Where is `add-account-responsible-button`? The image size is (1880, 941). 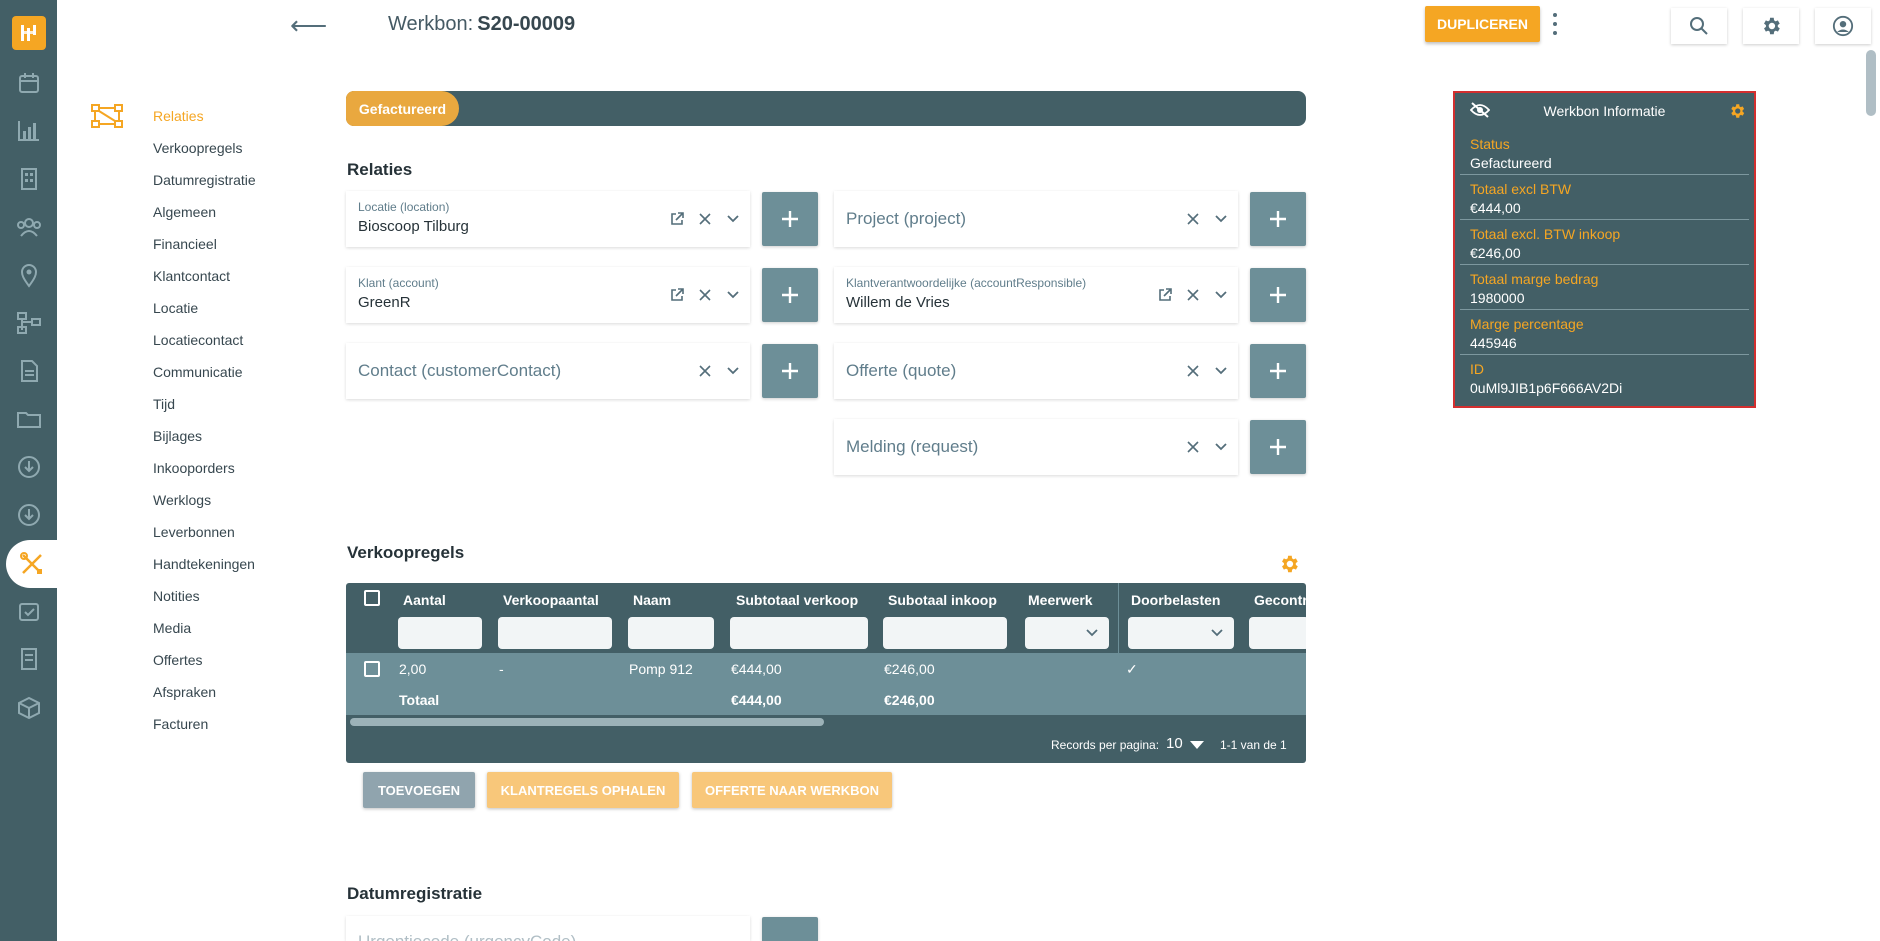 add-account-responsible-button is located at coordinates (1278, 295).